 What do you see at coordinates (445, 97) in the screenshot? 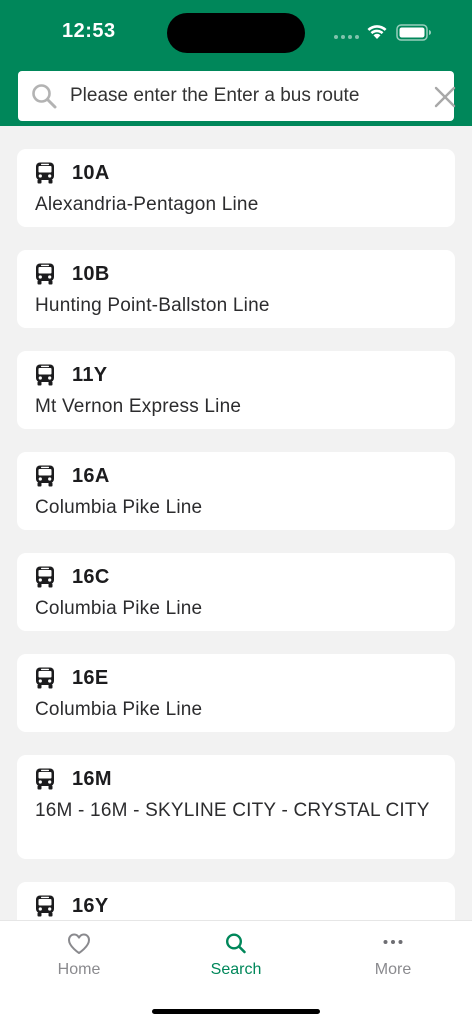
I see `close-icon` at bounding box center [445, 97].